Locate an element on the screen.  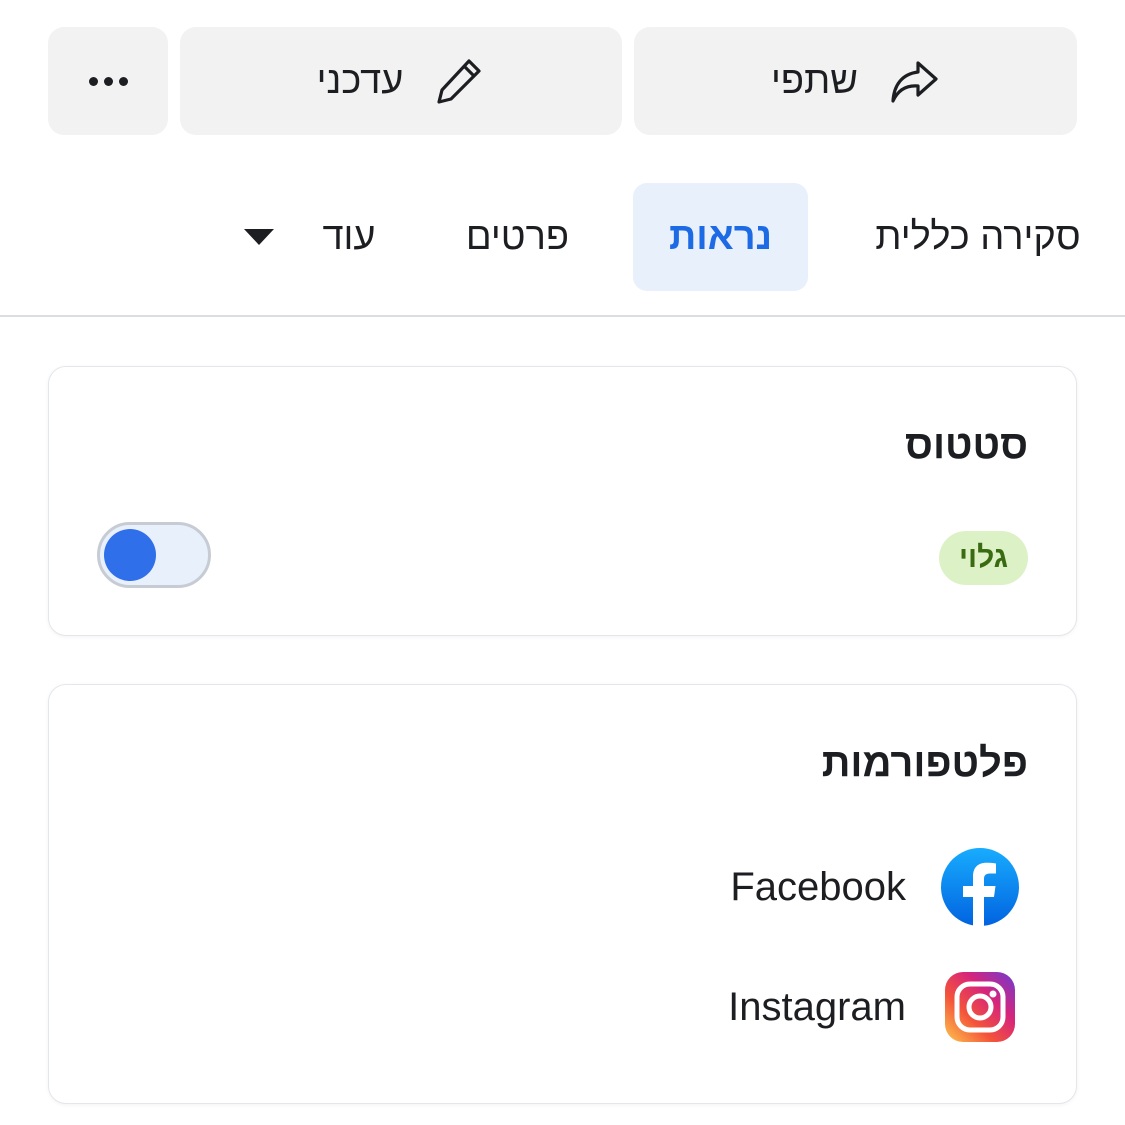
share-button: שתפי is located at coordinates (855, 81).